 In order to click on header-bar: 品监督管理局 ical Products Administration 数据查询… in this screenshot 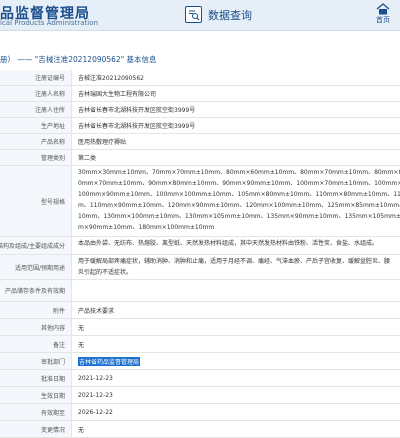, I will do `click(200, 15)`.